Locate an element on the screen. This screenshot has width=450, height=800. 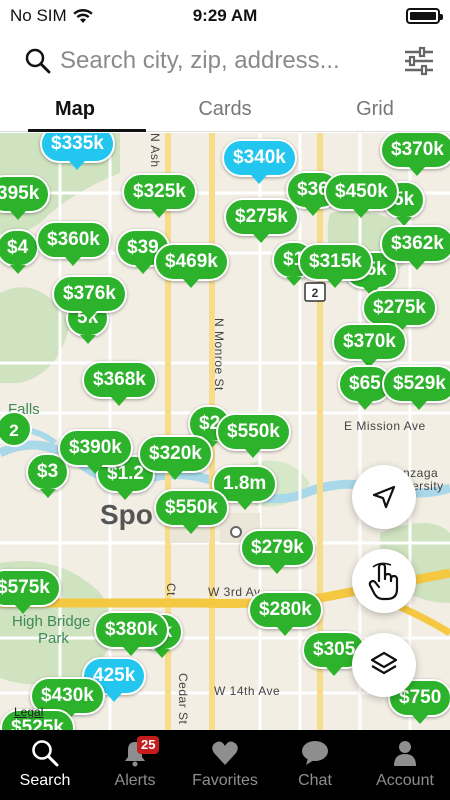
status-bar: No SIM 9:29 AM is located at coordinates (225, 16).